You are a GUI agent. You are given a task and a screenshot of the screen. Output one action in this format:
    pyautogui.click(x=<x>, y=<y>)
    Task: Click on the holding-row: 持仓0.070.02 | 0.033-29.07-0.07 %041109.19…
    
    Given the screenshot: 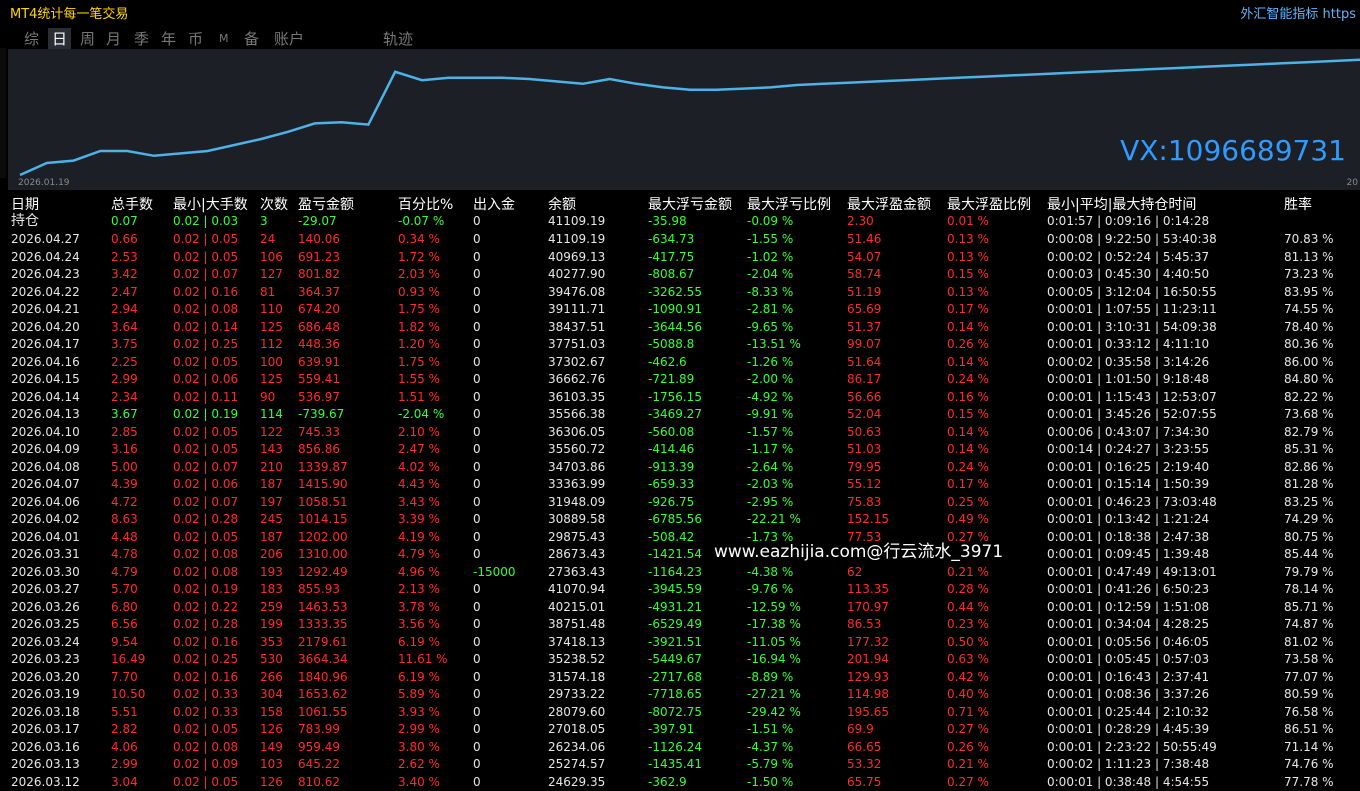 What is the action you would take?
    pyautogui.click(x=680, y=222)
    